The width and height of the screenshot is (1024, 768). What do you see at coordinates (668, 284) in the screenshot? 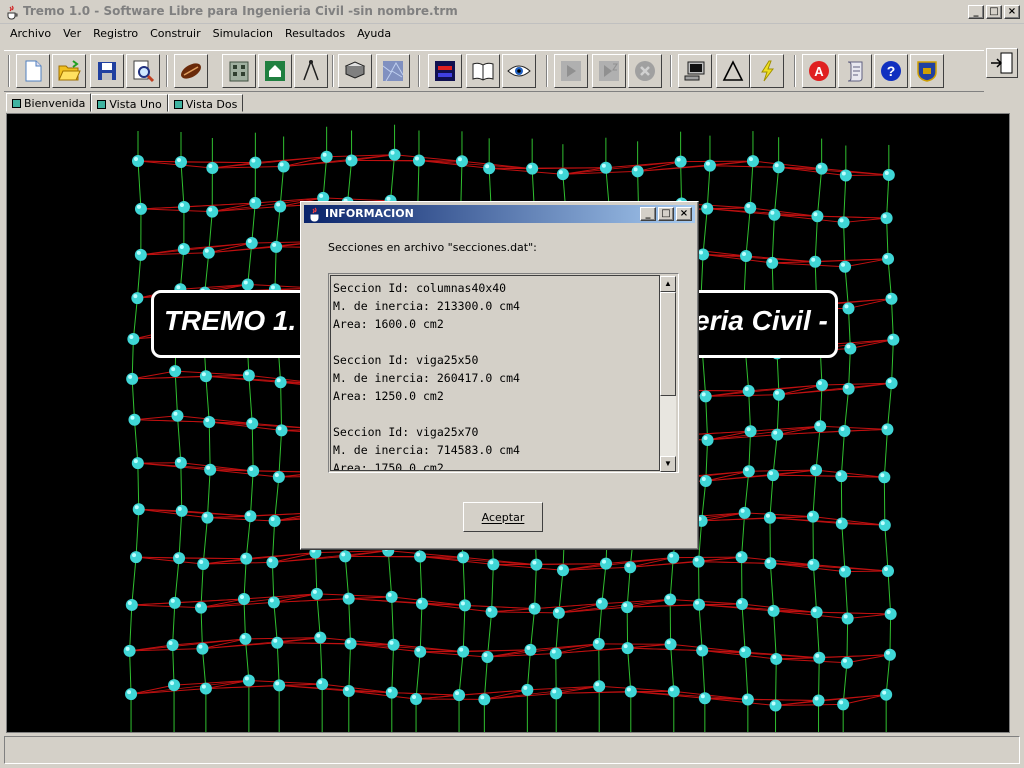
I see `scroll-up-arrow-icon: ▲` at bounding box center [668, 284].